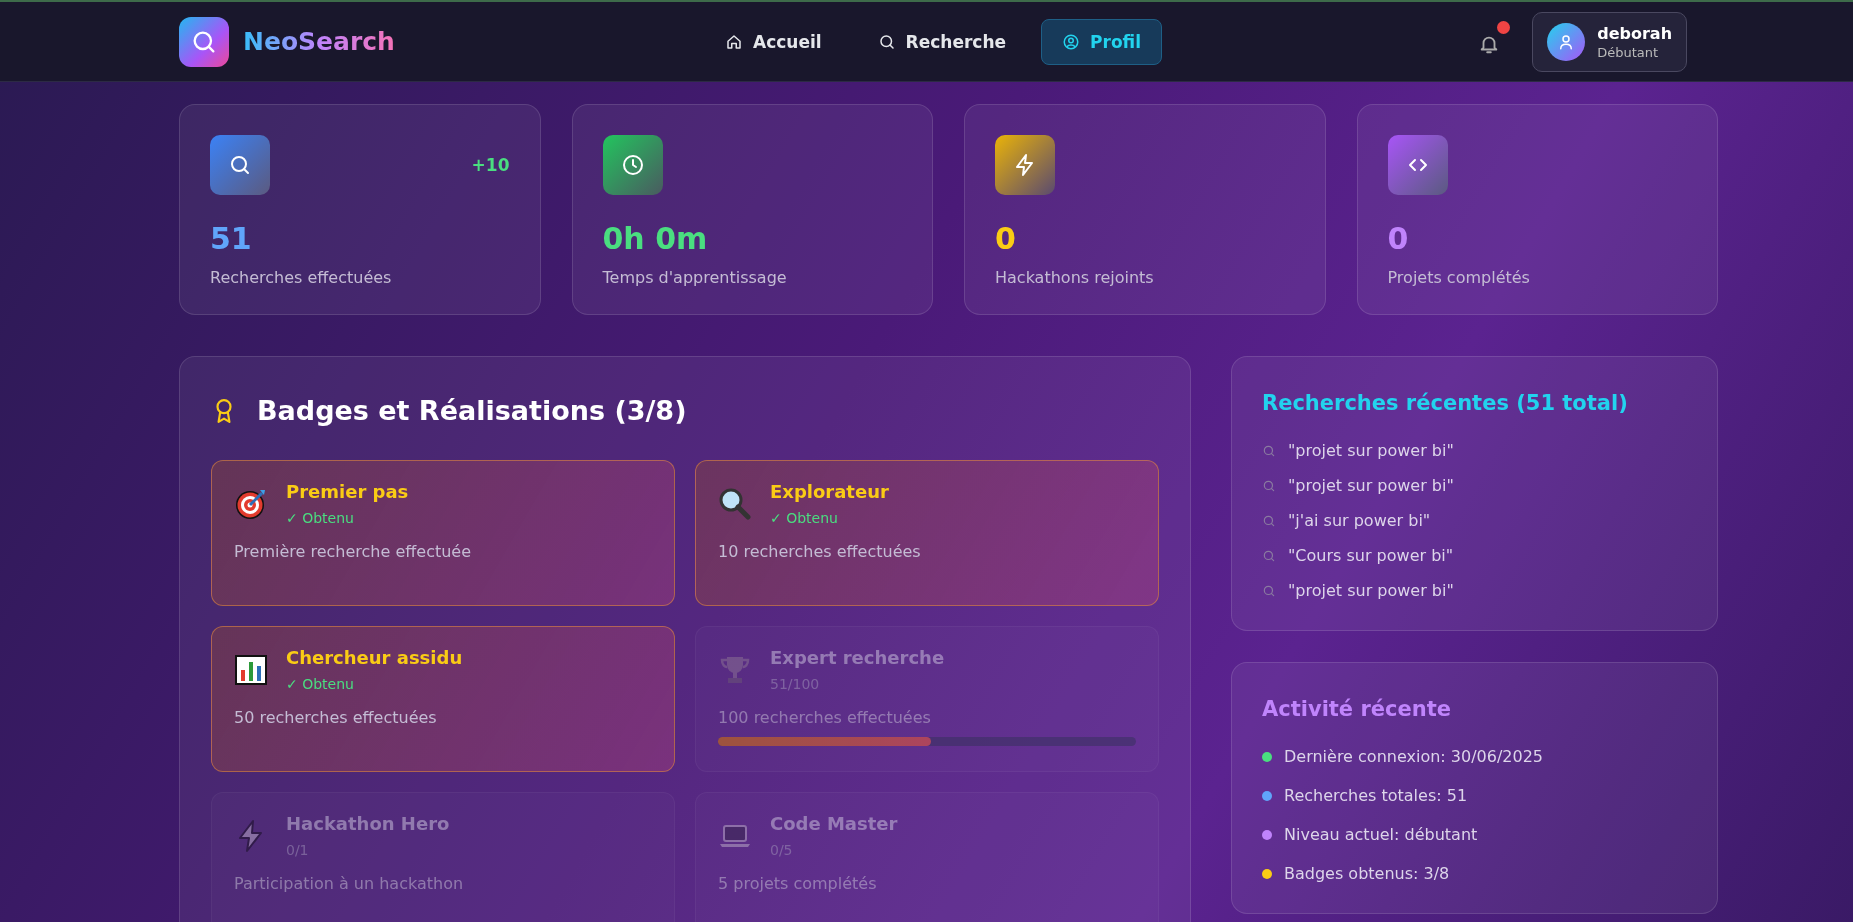  What do you see at coordinates (820, 551) in the screenshot?
I see `badge-description: 10 recherches effectuées` at bounding box center [820, 551].